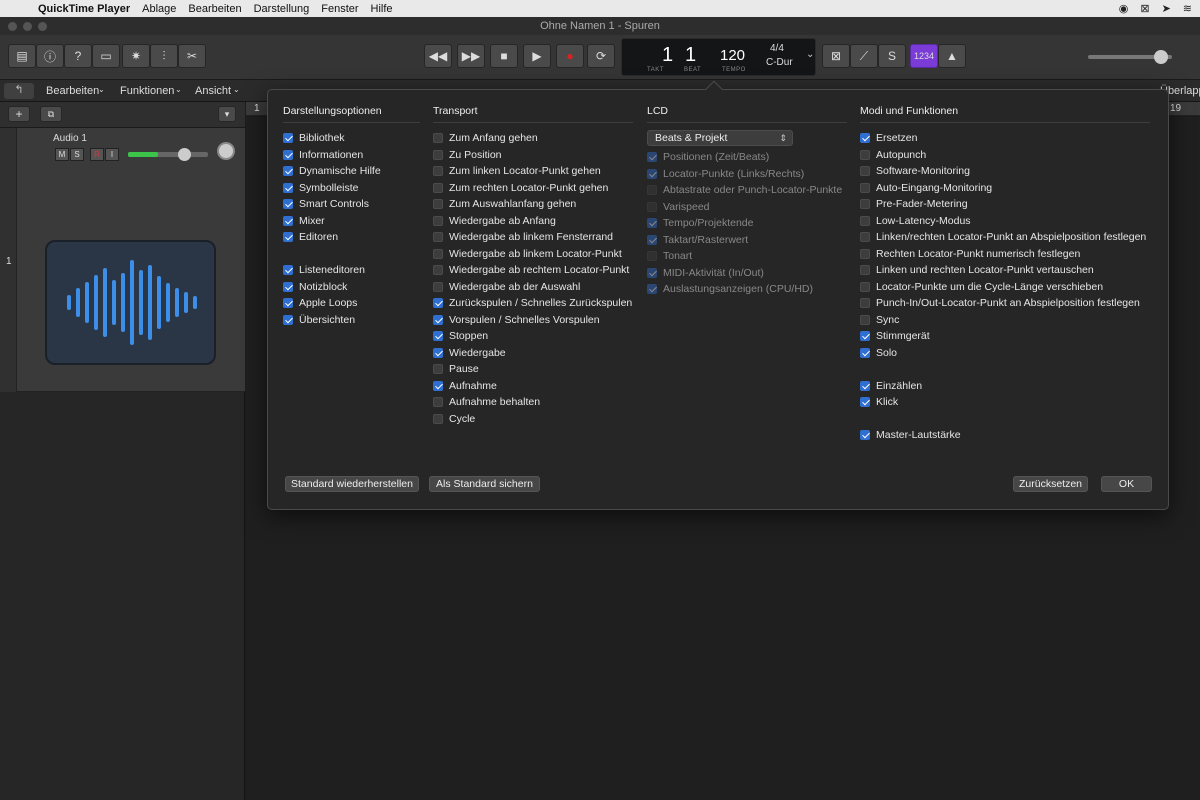 This screenshot has width=1200, height=800. I want to click on transport-option: Pause, so click(533, 369).